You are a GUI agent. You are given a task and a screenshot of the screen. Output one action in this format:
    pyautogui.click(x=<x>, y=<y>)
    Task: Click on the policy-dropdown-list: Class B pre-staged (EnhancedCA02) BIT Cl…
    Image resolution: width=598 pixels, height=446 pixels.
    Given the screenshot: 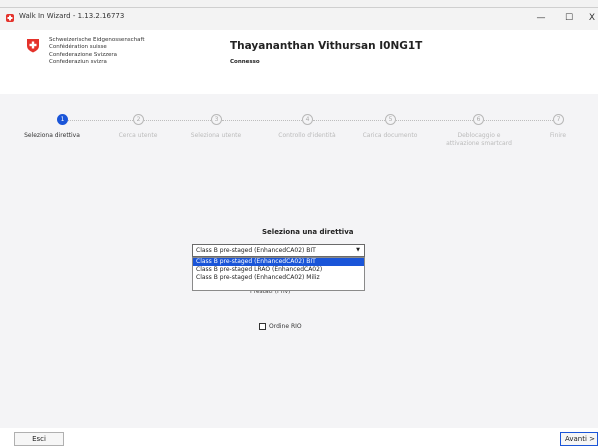 What is the action you would take?
    pyautogui.click(x=278, y=274)
    